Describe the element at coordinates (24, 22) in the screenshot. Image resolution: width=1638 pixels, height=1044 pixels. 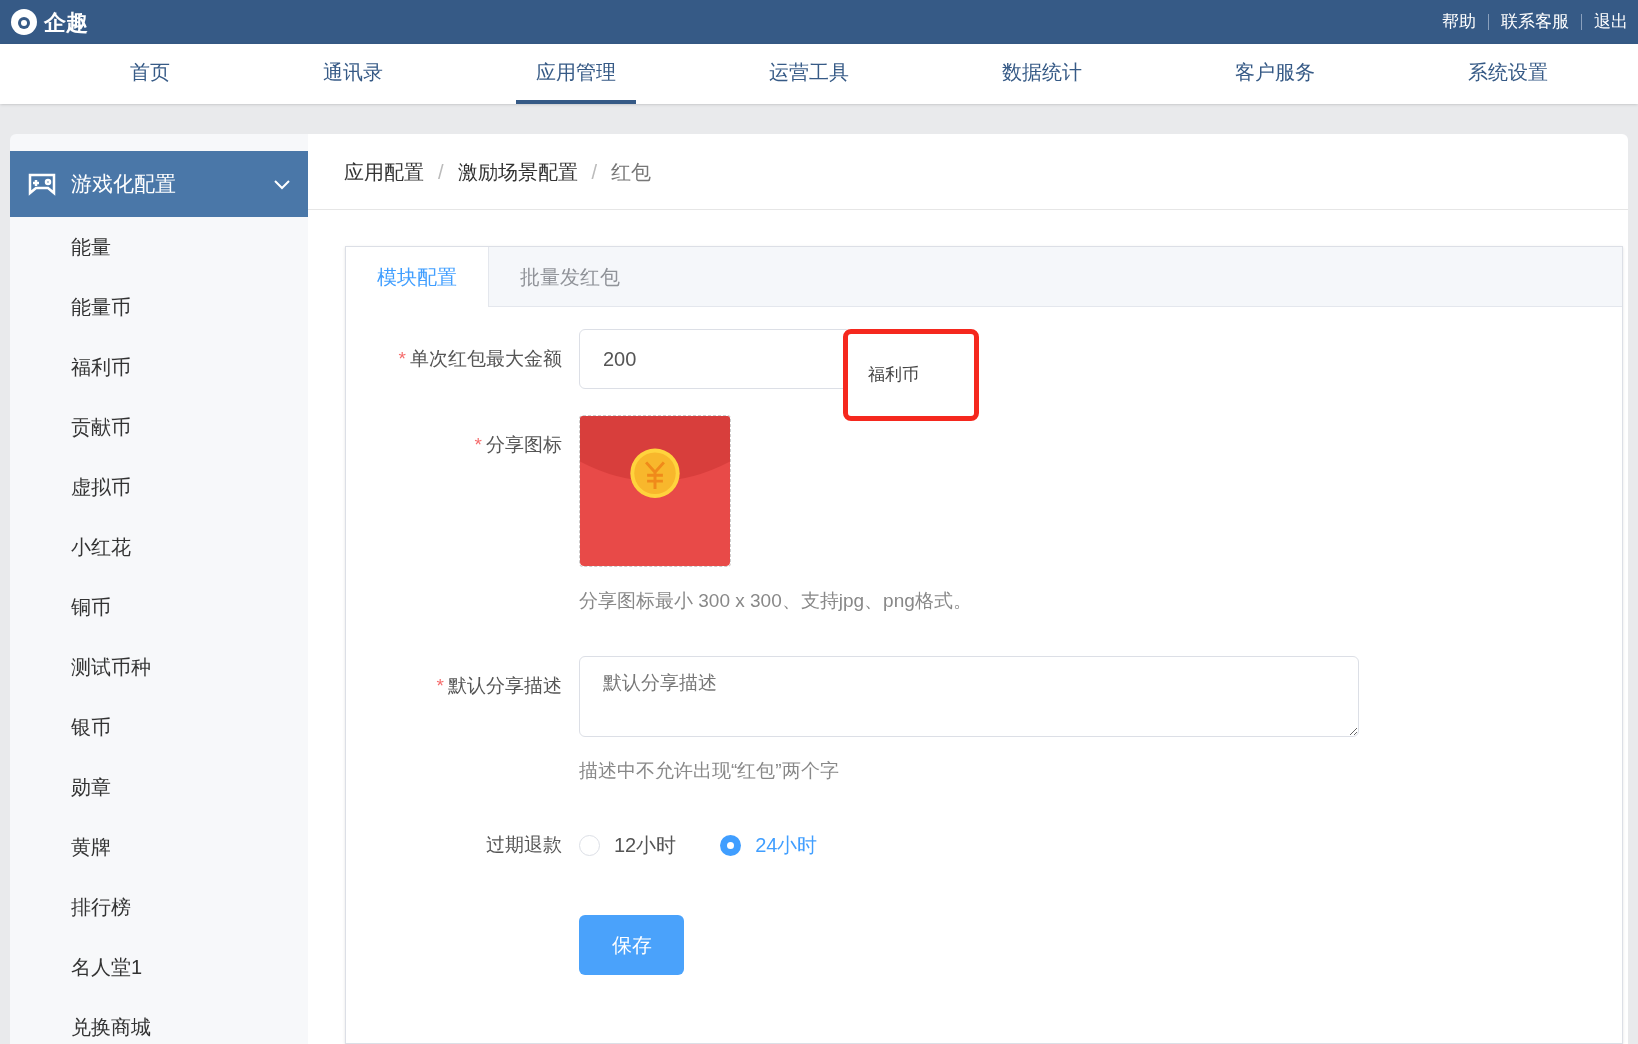
I see `logo-icon` at that location.